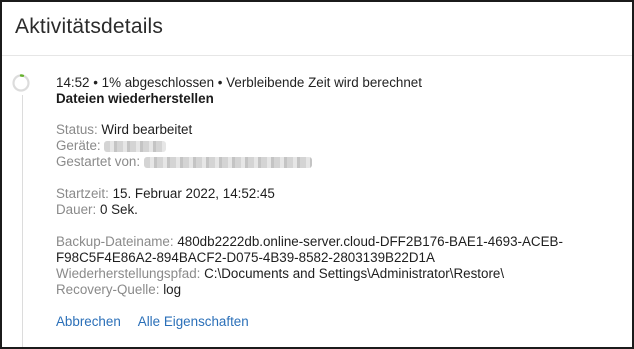  What do you see at coordinates (317, 55) in the screenshot?
I see `title-divider` at bounding box center [317, 55].